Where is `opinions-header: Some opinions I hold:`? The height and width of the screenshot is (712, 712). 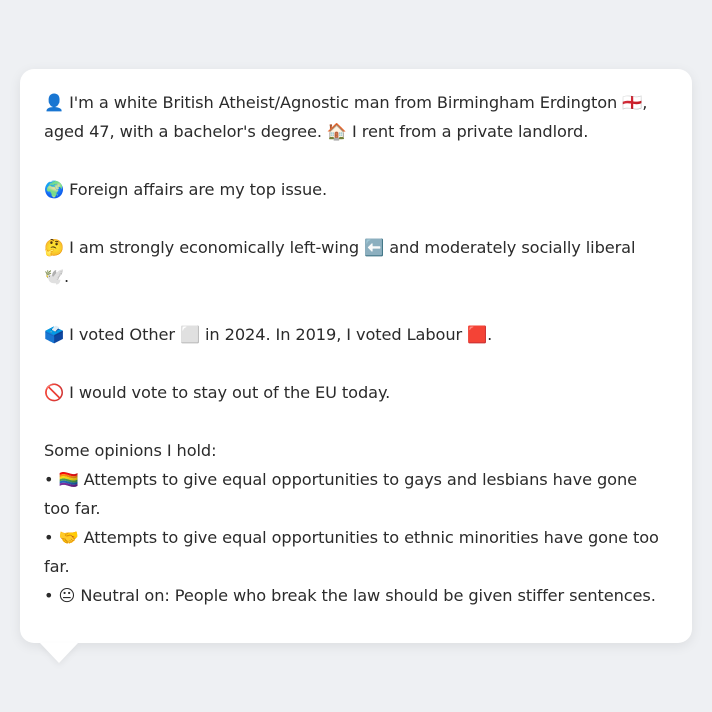 opinions-header: Some opinions I hold: is located at coordinates (130, 450).